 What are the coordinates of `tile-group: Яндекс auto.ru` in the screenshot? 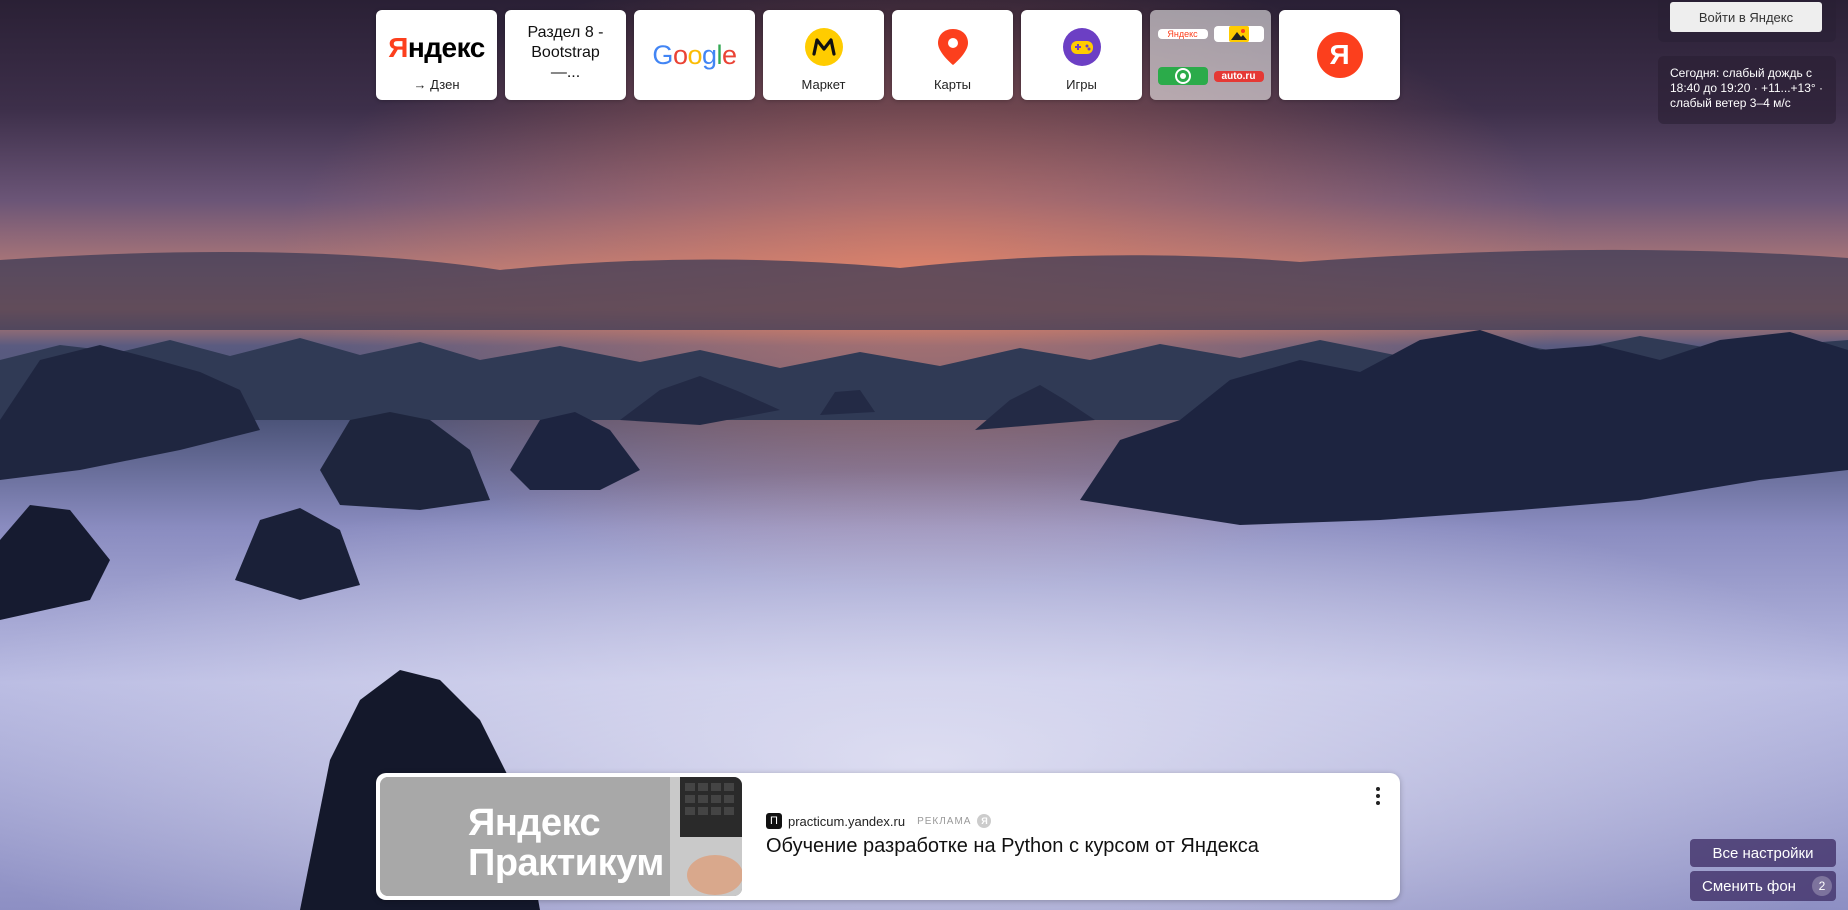 It's located at (1210, 55).